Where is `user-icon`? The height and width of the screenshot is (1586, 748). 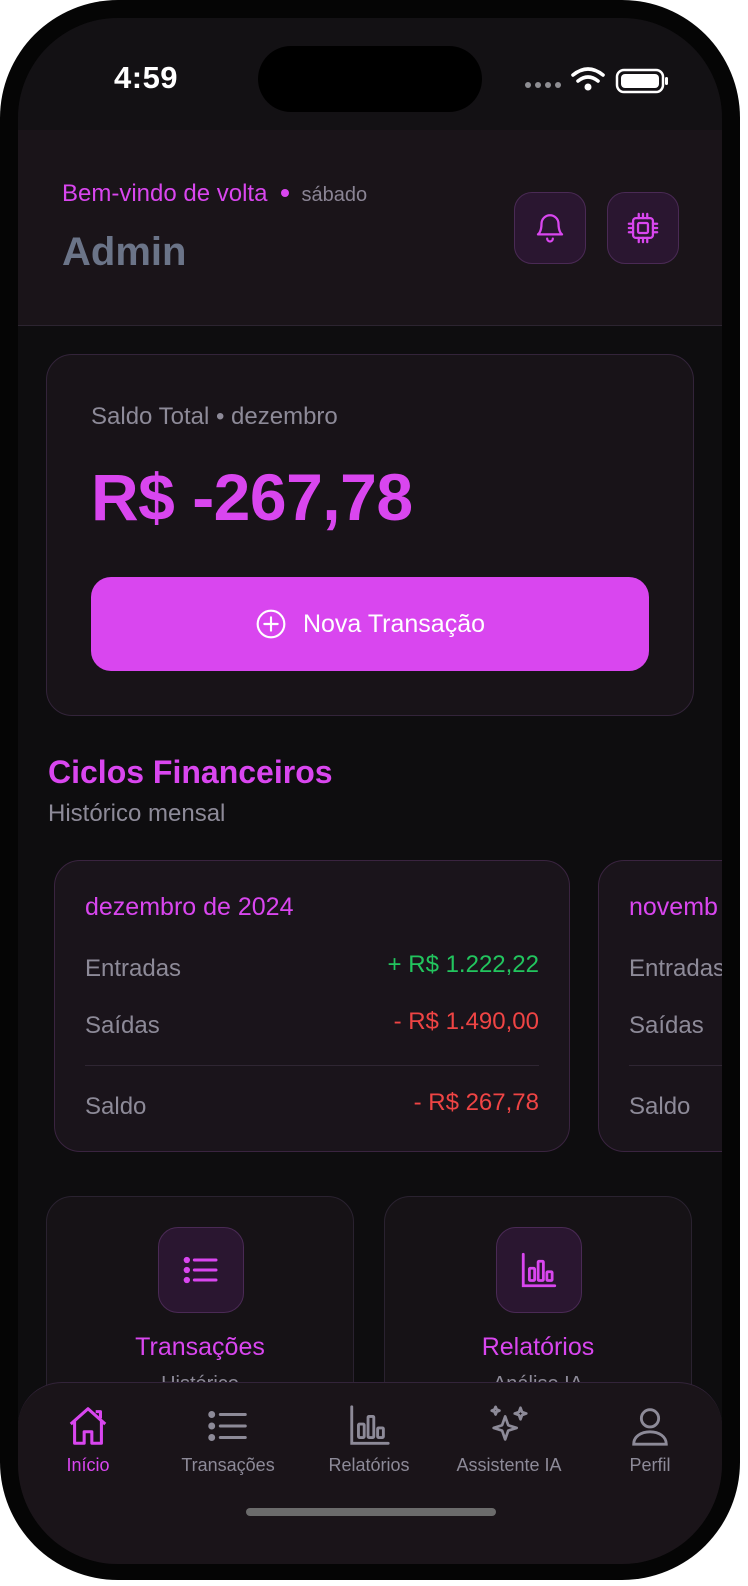
user-icon is located at coordinates (650, 1427).